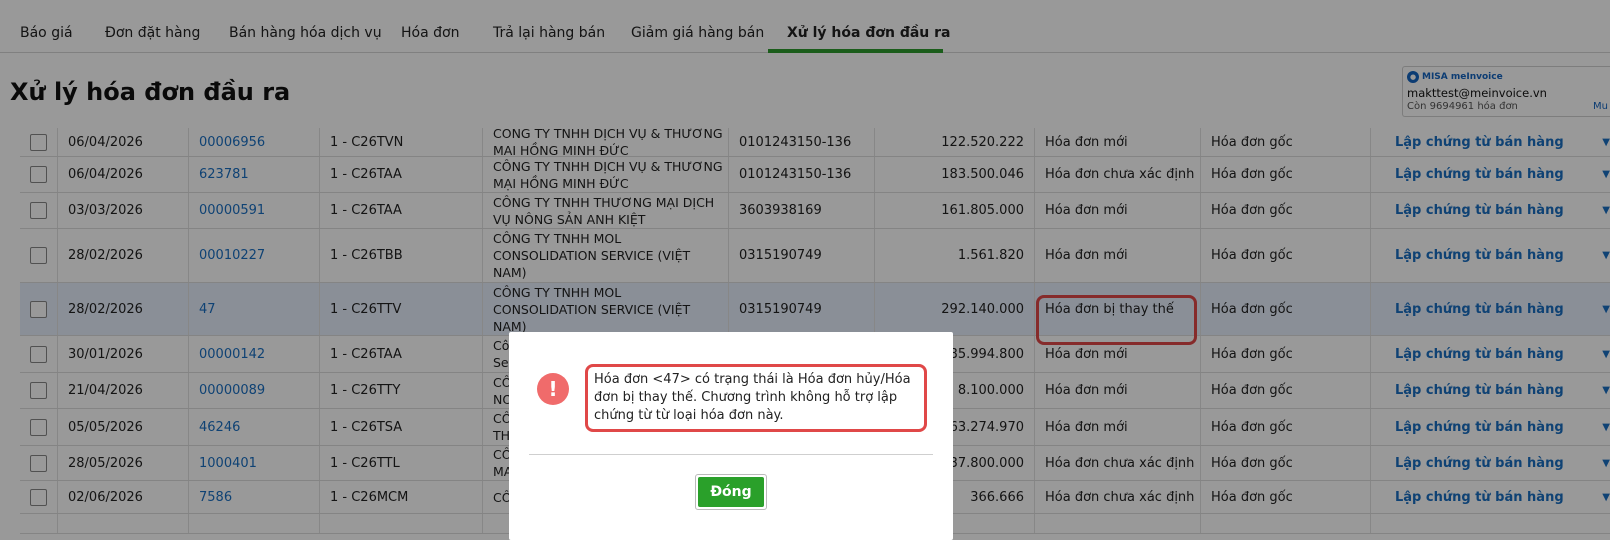  What do you see at coordinates (553, 389) in the screenshot?
I see `error-icon: !` at bounding box center [553, 389].